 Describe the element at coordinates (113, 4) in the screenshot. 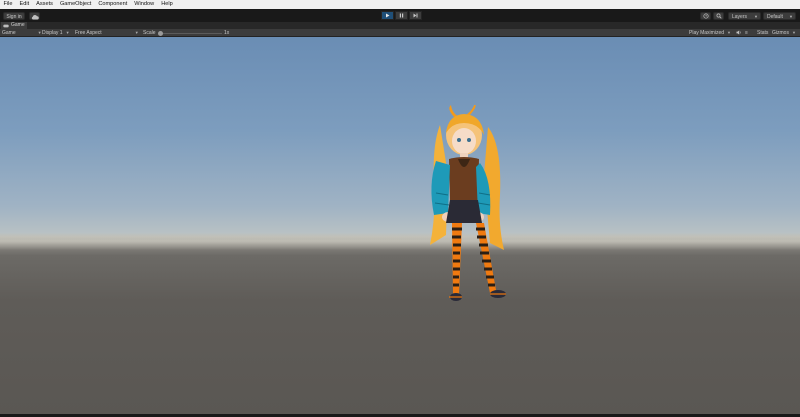

I see `menu-component: Component` at that location.